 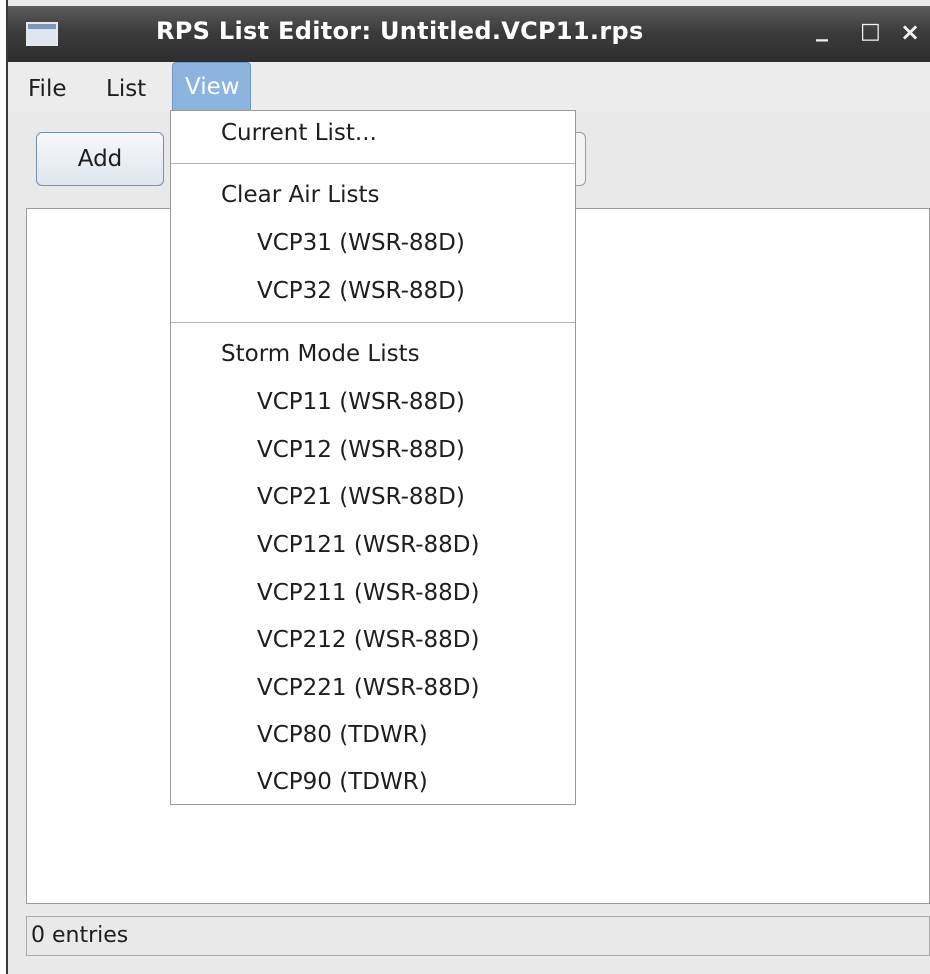 I want to click on menu-item-vcp31: VCP31 (WSR-88D), so click(x=361, y=243).